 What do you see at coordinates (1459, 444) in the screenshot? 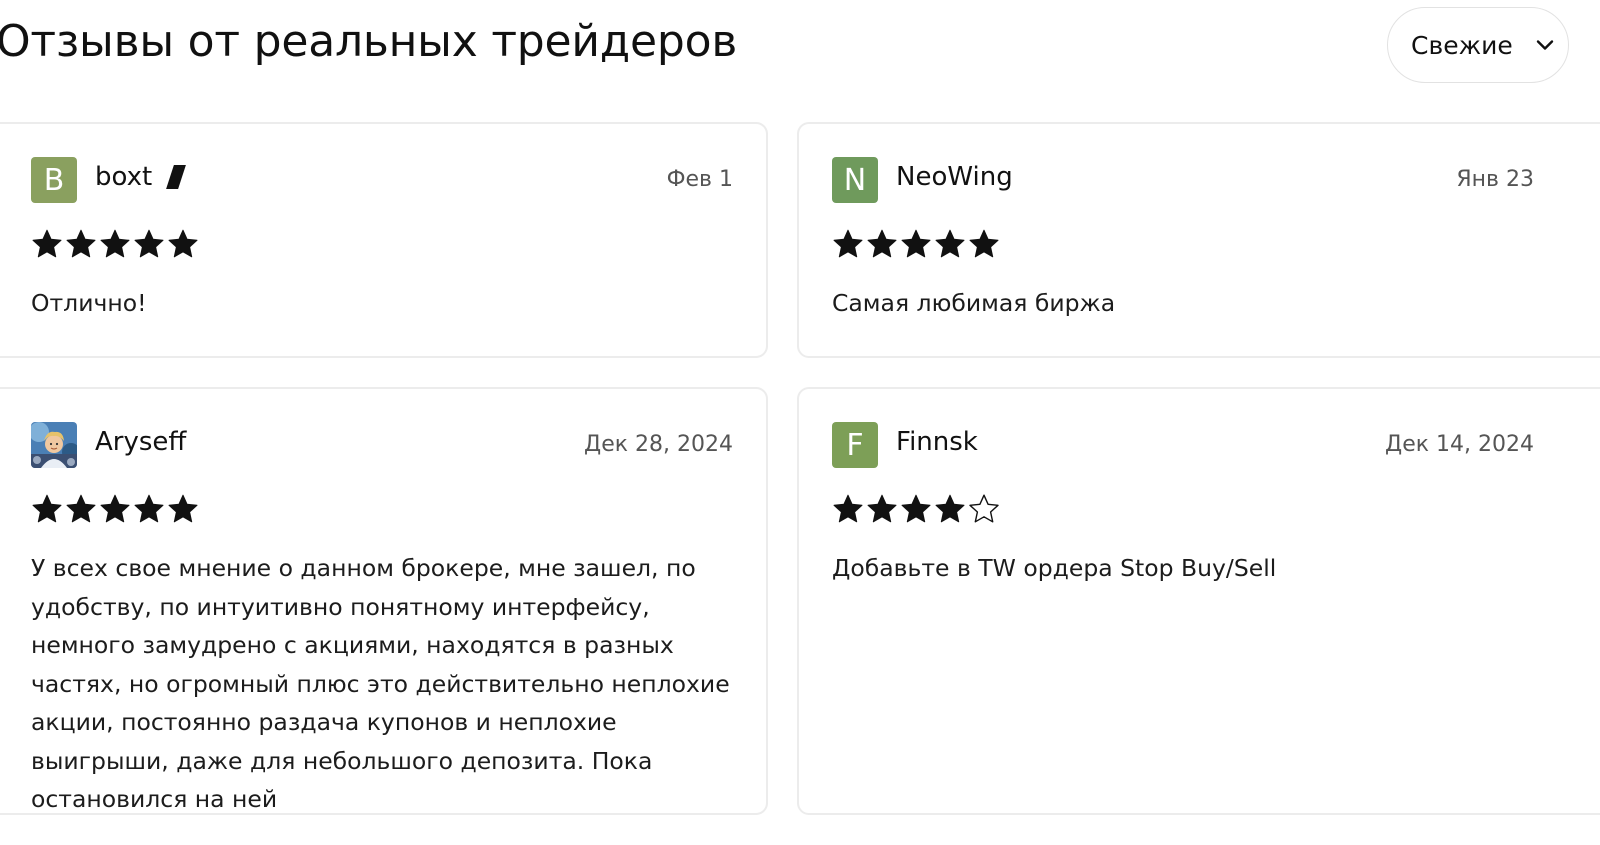
I see `review-date: Дек 14, 2024` at bounding box center [1459, 444].